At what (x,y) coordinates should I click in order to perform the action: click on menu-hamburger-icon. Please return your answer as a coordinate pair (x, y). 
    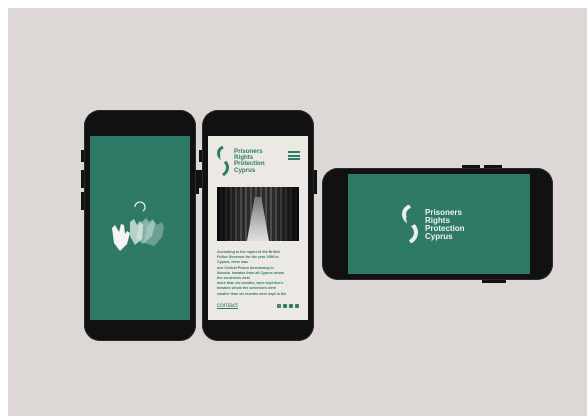
    Looking at the image, I should click on (294, 155).